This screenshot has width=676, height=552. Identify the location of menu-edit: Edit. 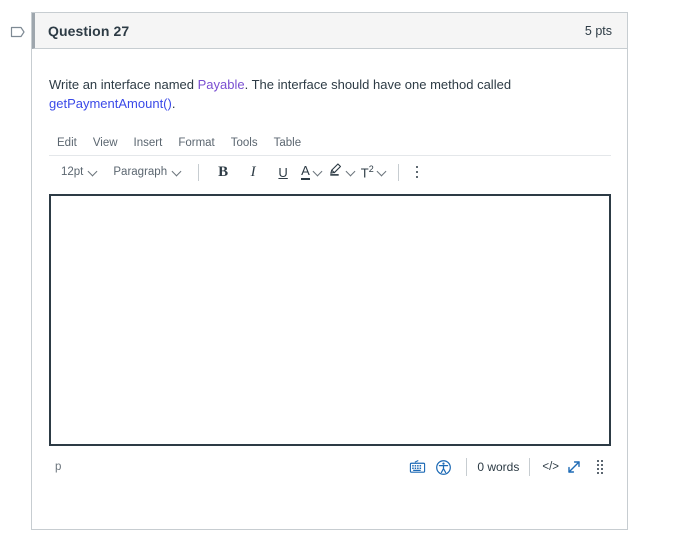
(68, 143).